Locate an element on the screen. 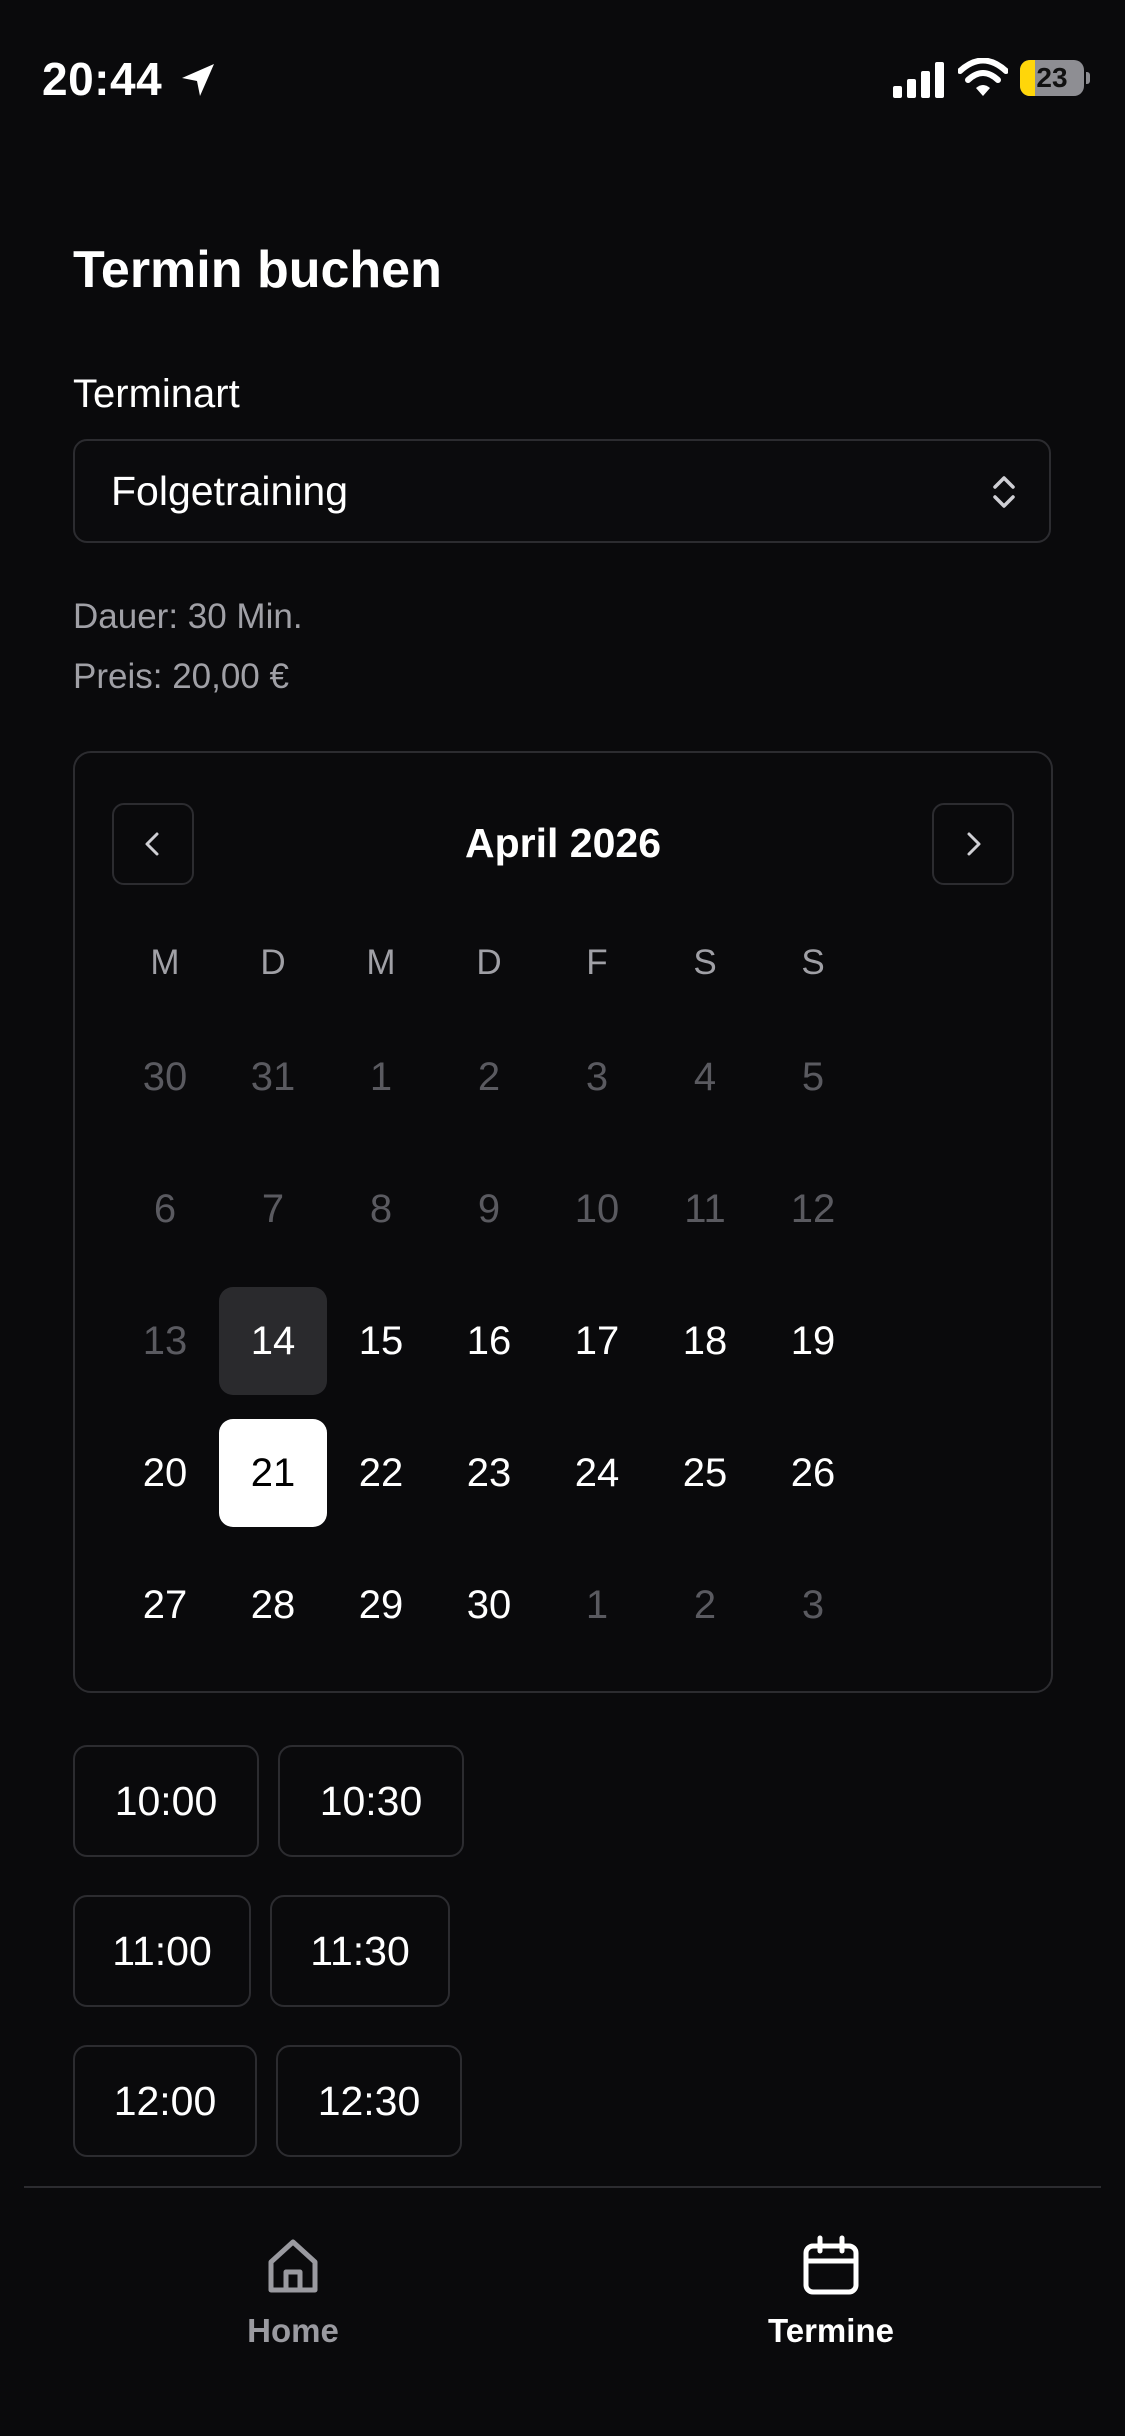 Image resolution: width=1125 pixels, height=2436 pixels. calendar-day: 6 is located at coordinates (165, 1209).